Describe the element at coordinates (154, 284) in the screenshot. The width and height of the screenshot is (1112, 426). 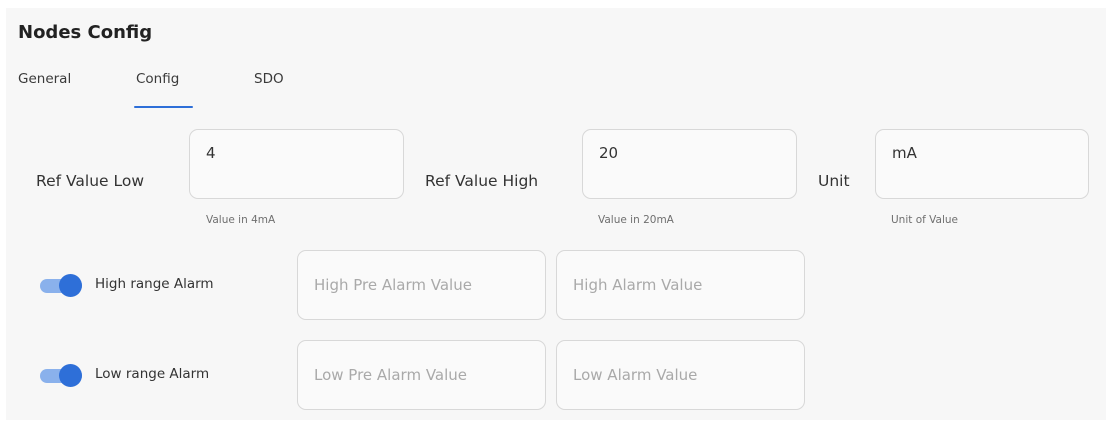
I see `high-range-alarm-label: High range Alarm` at that location.